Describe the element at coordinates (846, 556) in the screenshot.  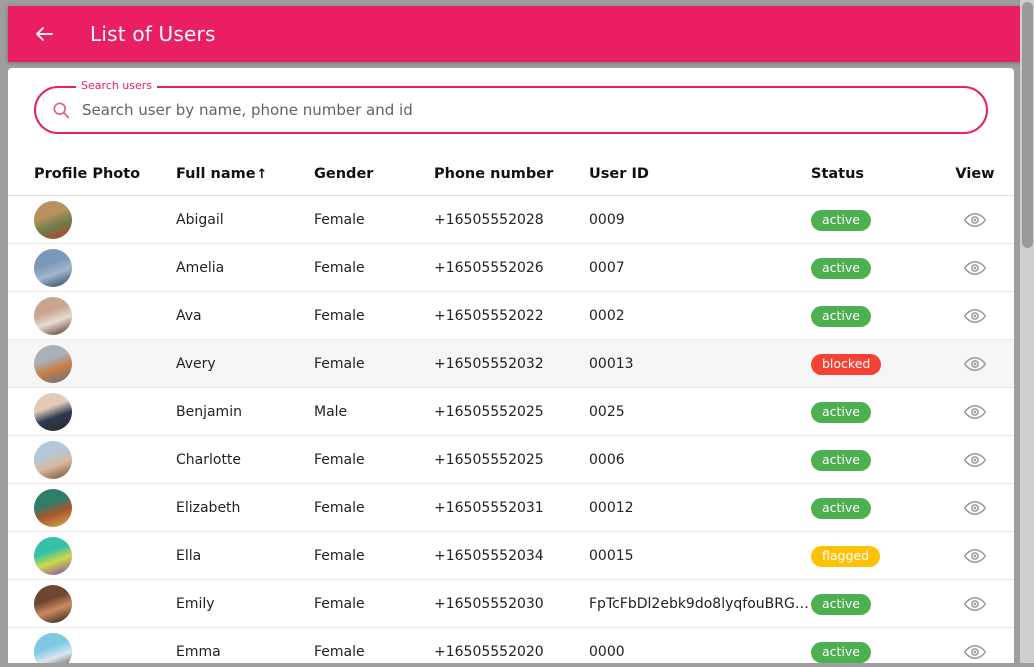
I see `status-badge: flagged` at that location.